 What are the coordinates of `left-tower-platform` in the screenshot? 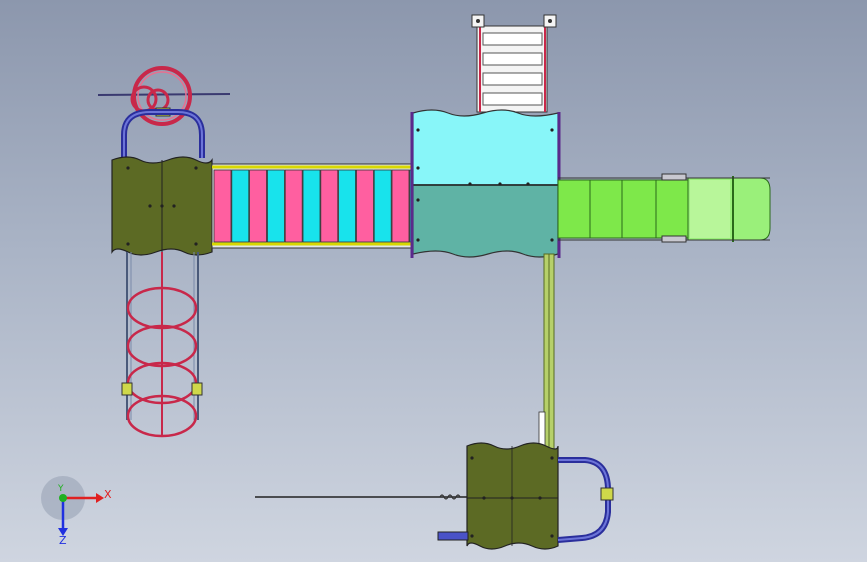 It's located at (162, 206).